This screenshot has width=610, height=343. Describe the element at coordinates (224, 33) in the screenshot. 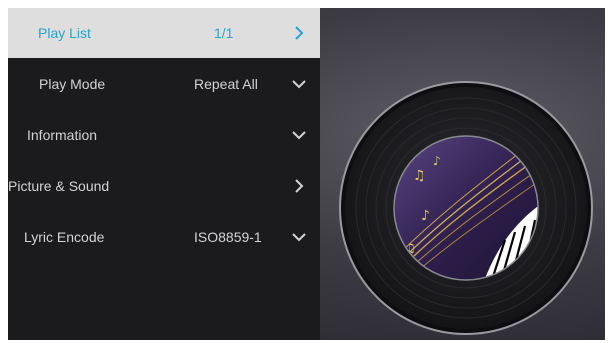

I see `menu-item-value: 1/1` at that location.